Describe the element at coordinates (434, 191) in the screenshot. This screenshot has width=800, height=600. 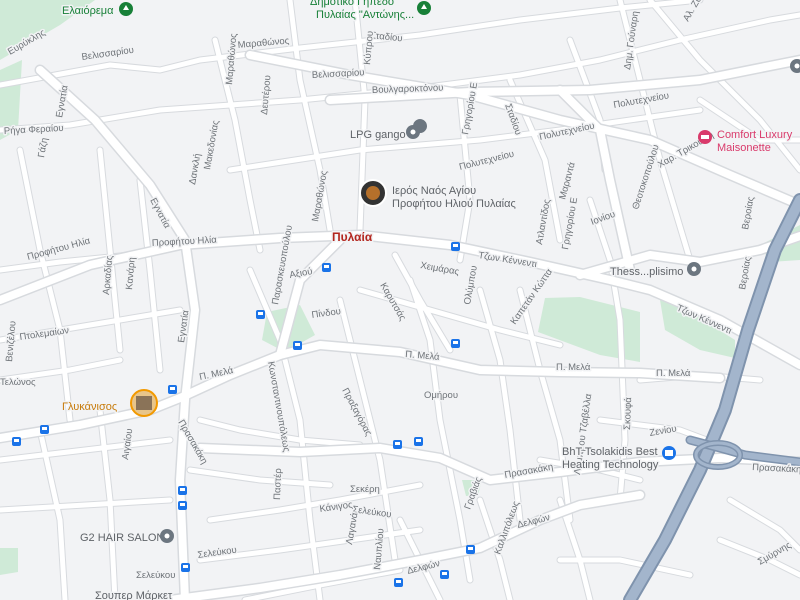
I see `poi-label: Ιερός Ναός Αγίου` at that location.